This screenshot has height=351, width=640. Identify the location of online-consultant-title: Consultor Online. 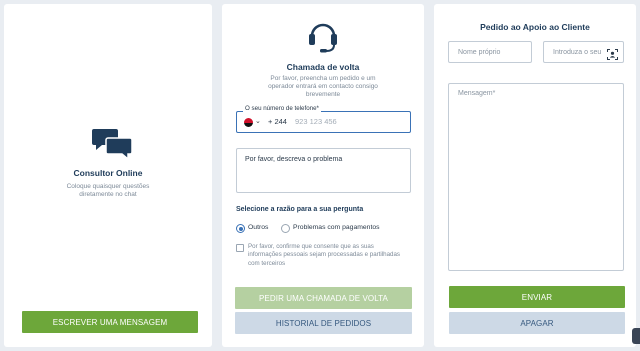
(108, 173).